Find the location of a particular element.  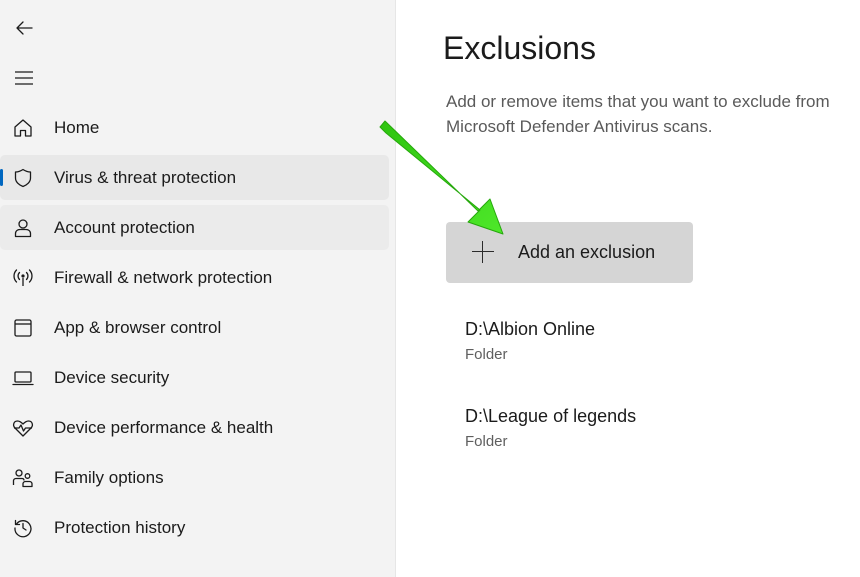

sidebar-item-app-browser-control: App & browser control is located at coordinates (194, 327).